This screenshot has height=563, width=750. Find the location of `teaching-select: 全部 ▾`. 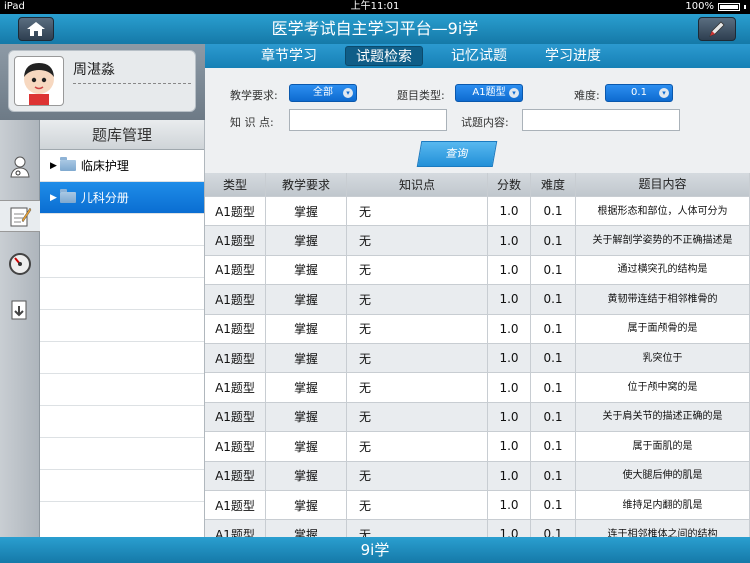

teaching-select: 全部 ▾ is located at coordinates (323, 93).